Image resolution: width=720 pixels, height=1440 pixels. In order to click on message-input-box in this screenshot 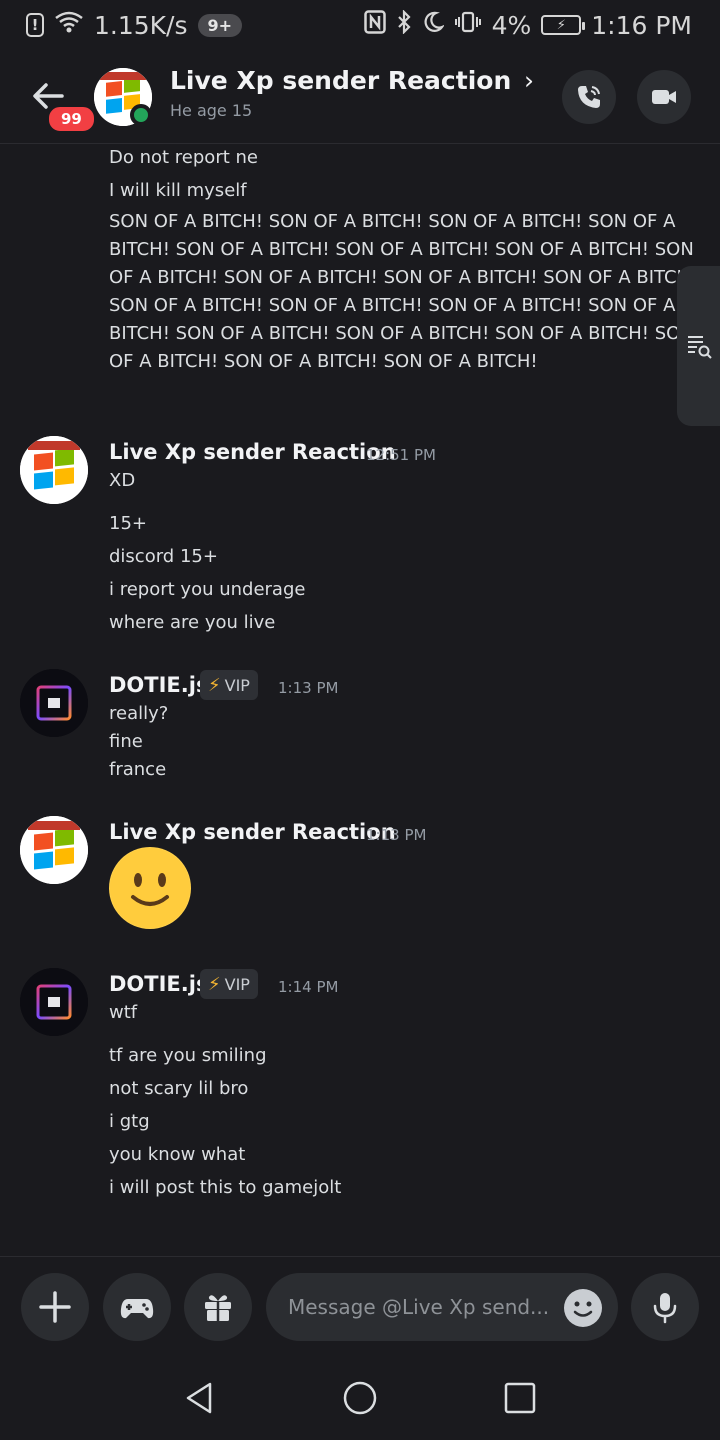, I will do `click(442, 1307)`.